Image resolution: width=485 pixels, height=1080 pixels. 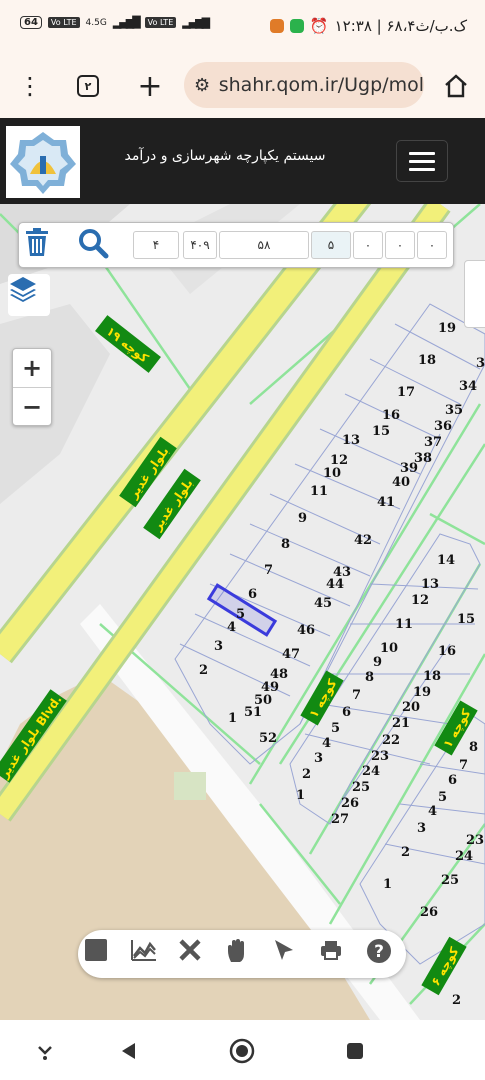 What do you see at coordinates (173, 505) in the screenshot?
I see `svg-text: بلوار غدیر` at bounding box center [173, 505].